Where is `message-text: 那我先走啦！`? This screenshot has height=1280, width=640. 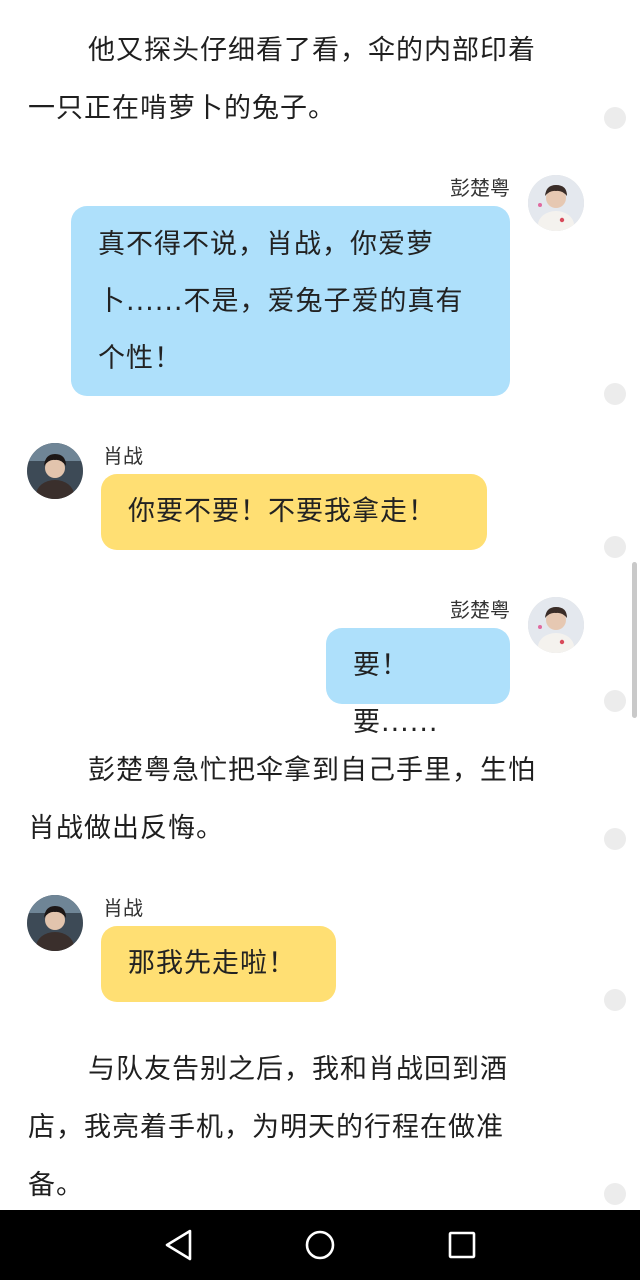
message-text: 那我先走啦！ is located at coordinates (212, 963).